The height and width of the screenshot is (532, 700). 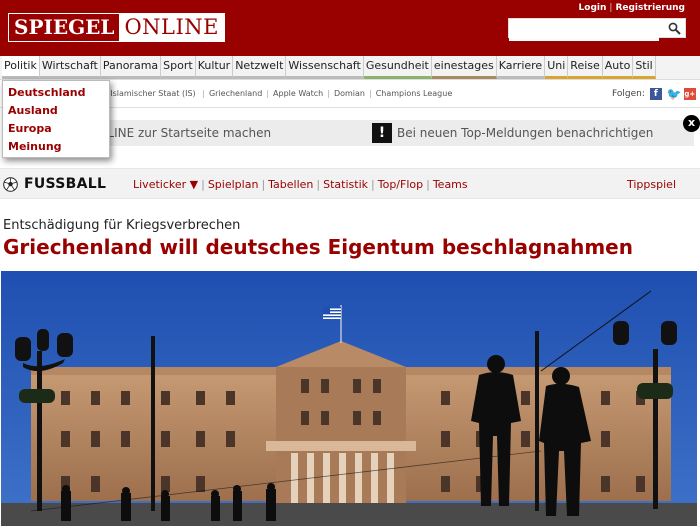 What do you see at coordinates (165, 184) in the screenshot?
I see `fussball-link: Liveticker ▼` at bounding box center [165, 184].